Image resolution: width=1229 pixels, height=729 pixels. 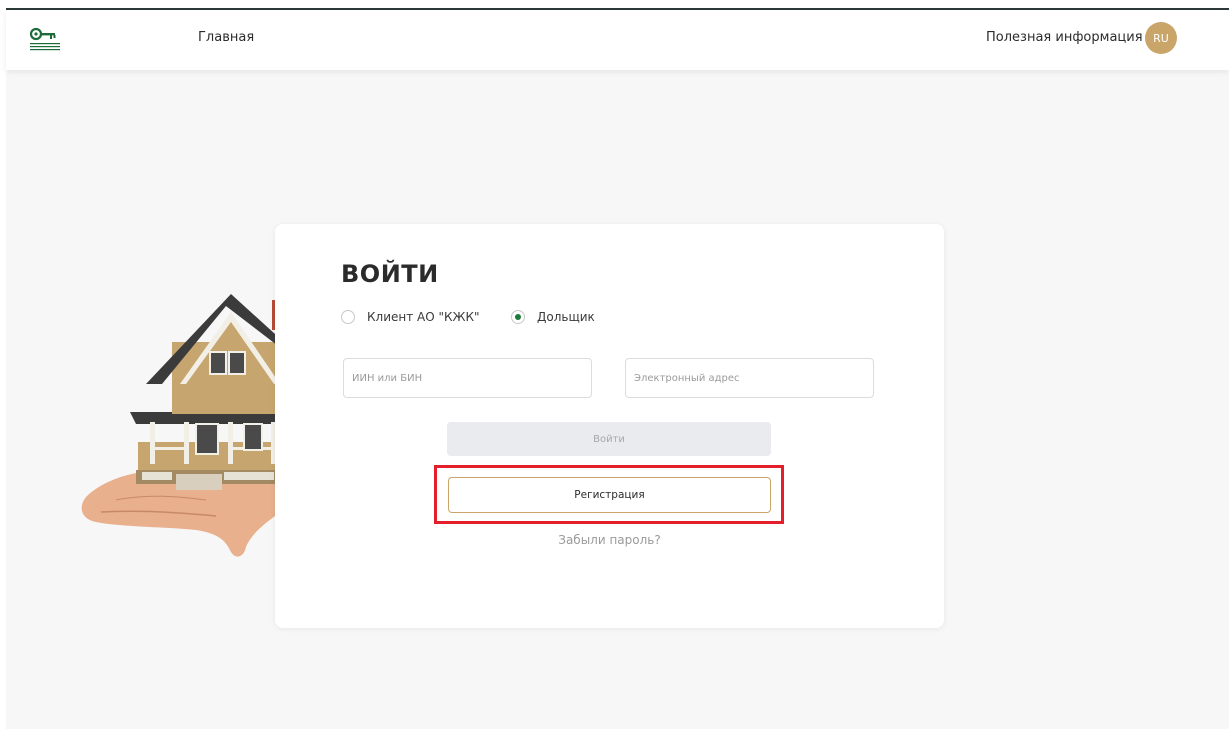 I want to click on nav-home-link: Главная, so click(x=226, y=37).